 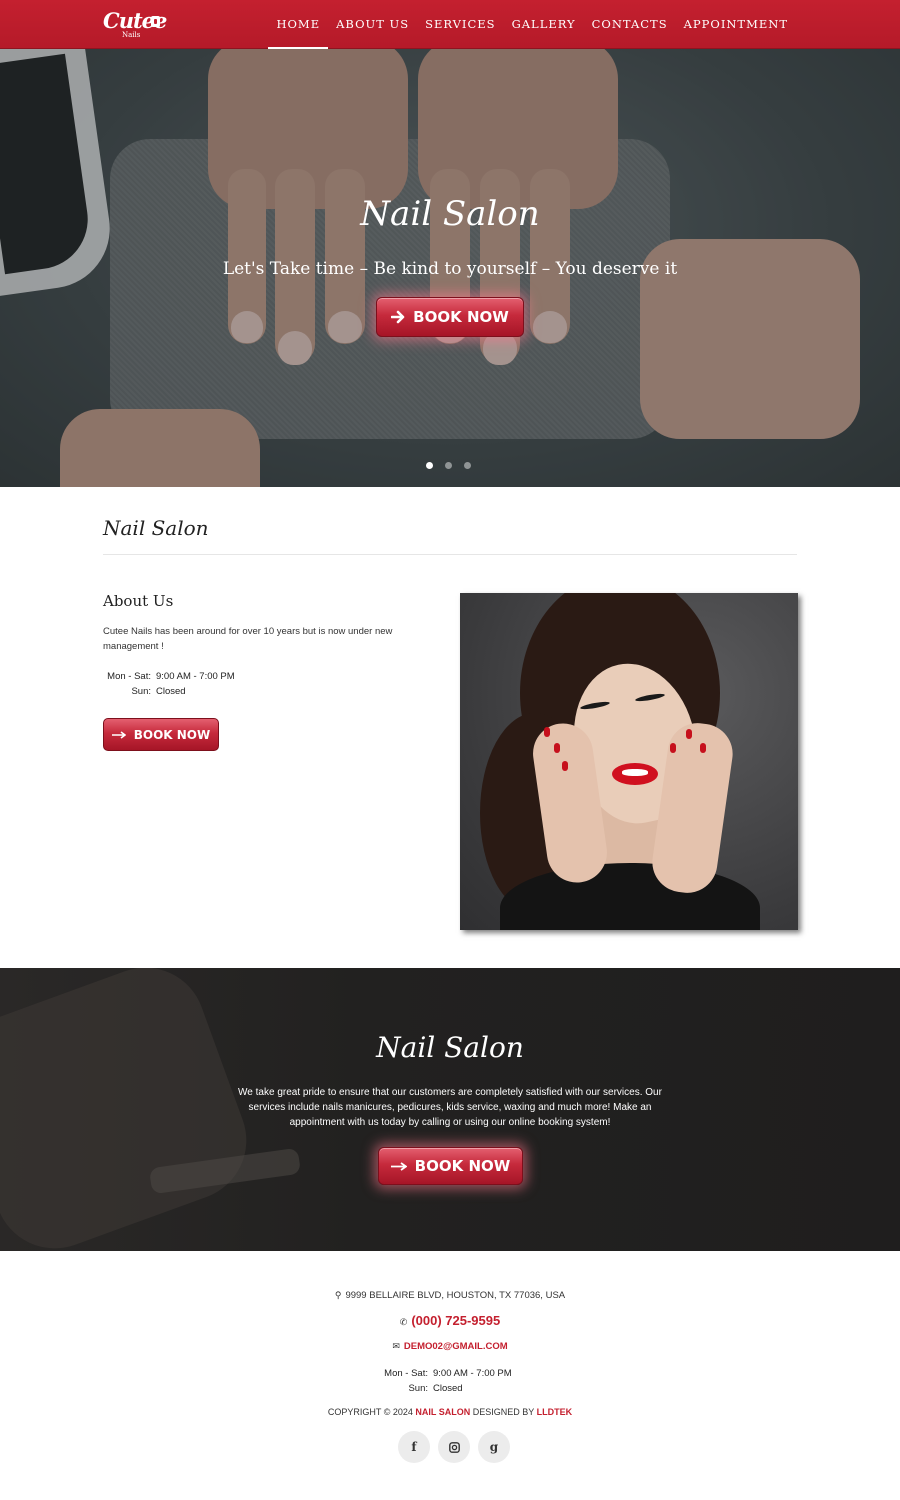 What do you see at coordinates (455, 1320) in the screenshot?
I see `phone-text: (000) 725-9595` at bounding box center [455, 1320].